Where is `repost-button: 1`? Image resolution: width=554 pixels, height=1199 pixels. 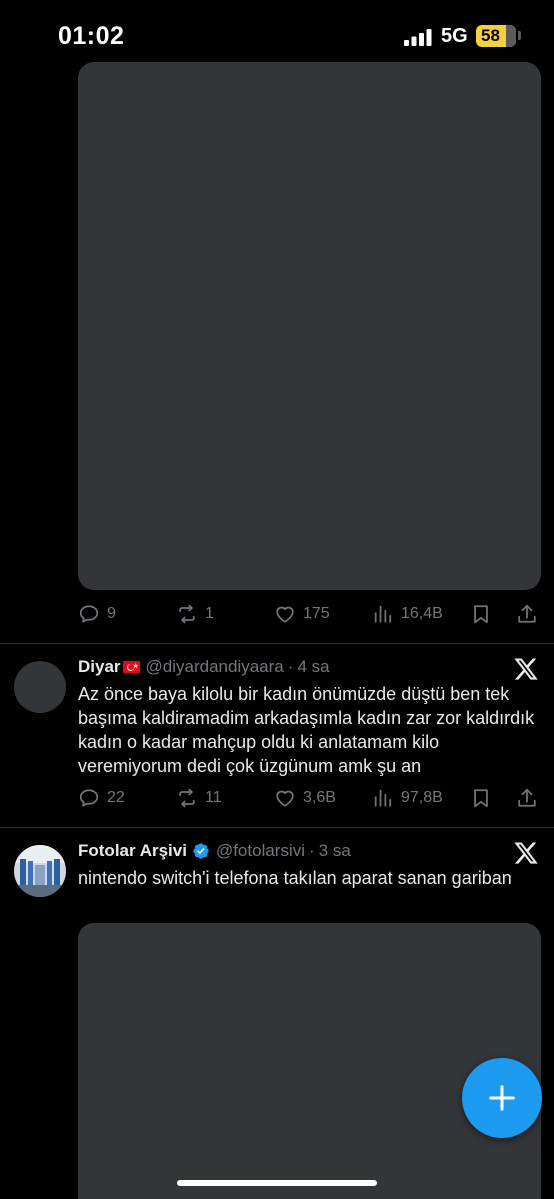
repost-button: 1 is located at coordinates (195, 614).